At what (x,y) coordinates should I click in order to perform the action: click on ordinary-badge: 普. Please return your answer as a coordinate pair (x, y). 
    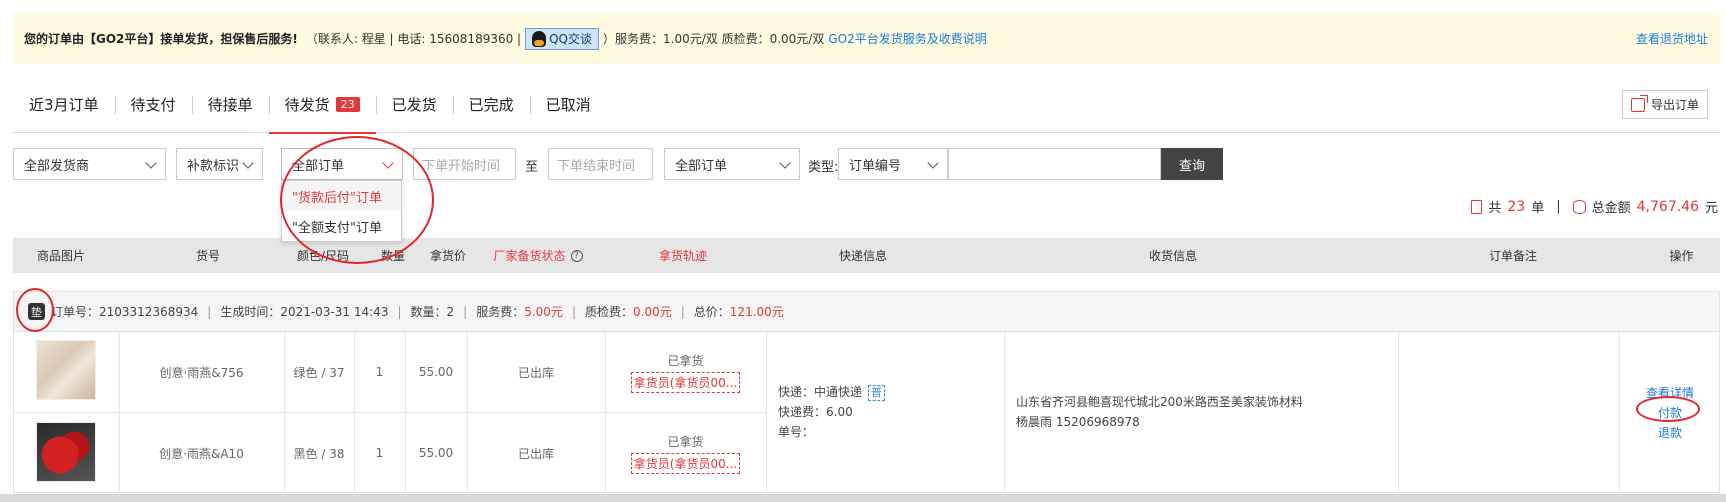
    Looking at the image, I should click on (877, 393).